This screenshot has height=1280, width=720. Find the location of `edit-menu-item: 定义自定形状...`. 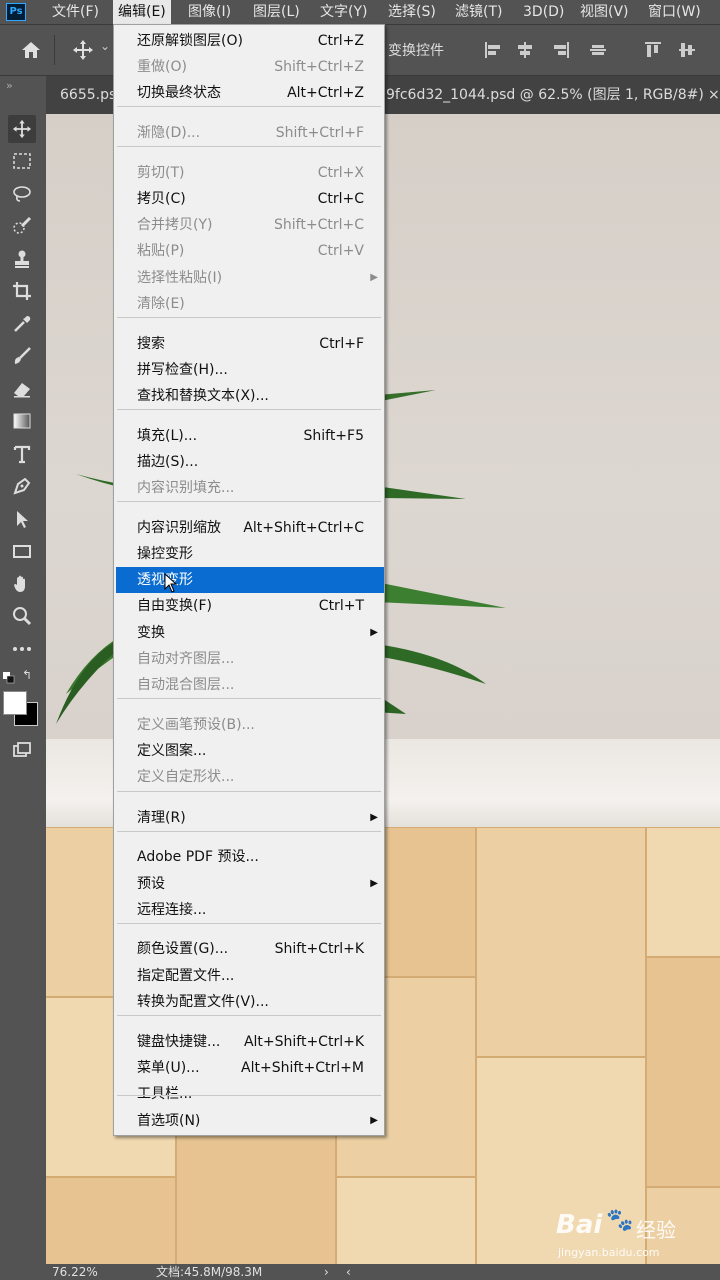

edit-menu-item: 定义自定形状... is located at coordinates (249, 777).